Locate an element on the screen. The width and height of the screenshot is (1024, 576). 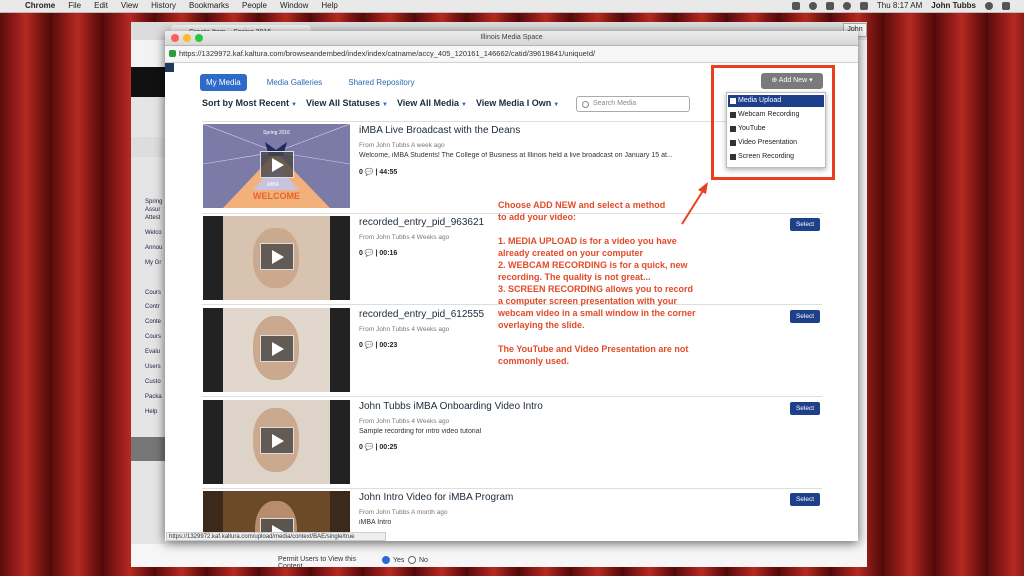
media-type-dropdown: View All Media ▼ is located at coordinates (432, 103).